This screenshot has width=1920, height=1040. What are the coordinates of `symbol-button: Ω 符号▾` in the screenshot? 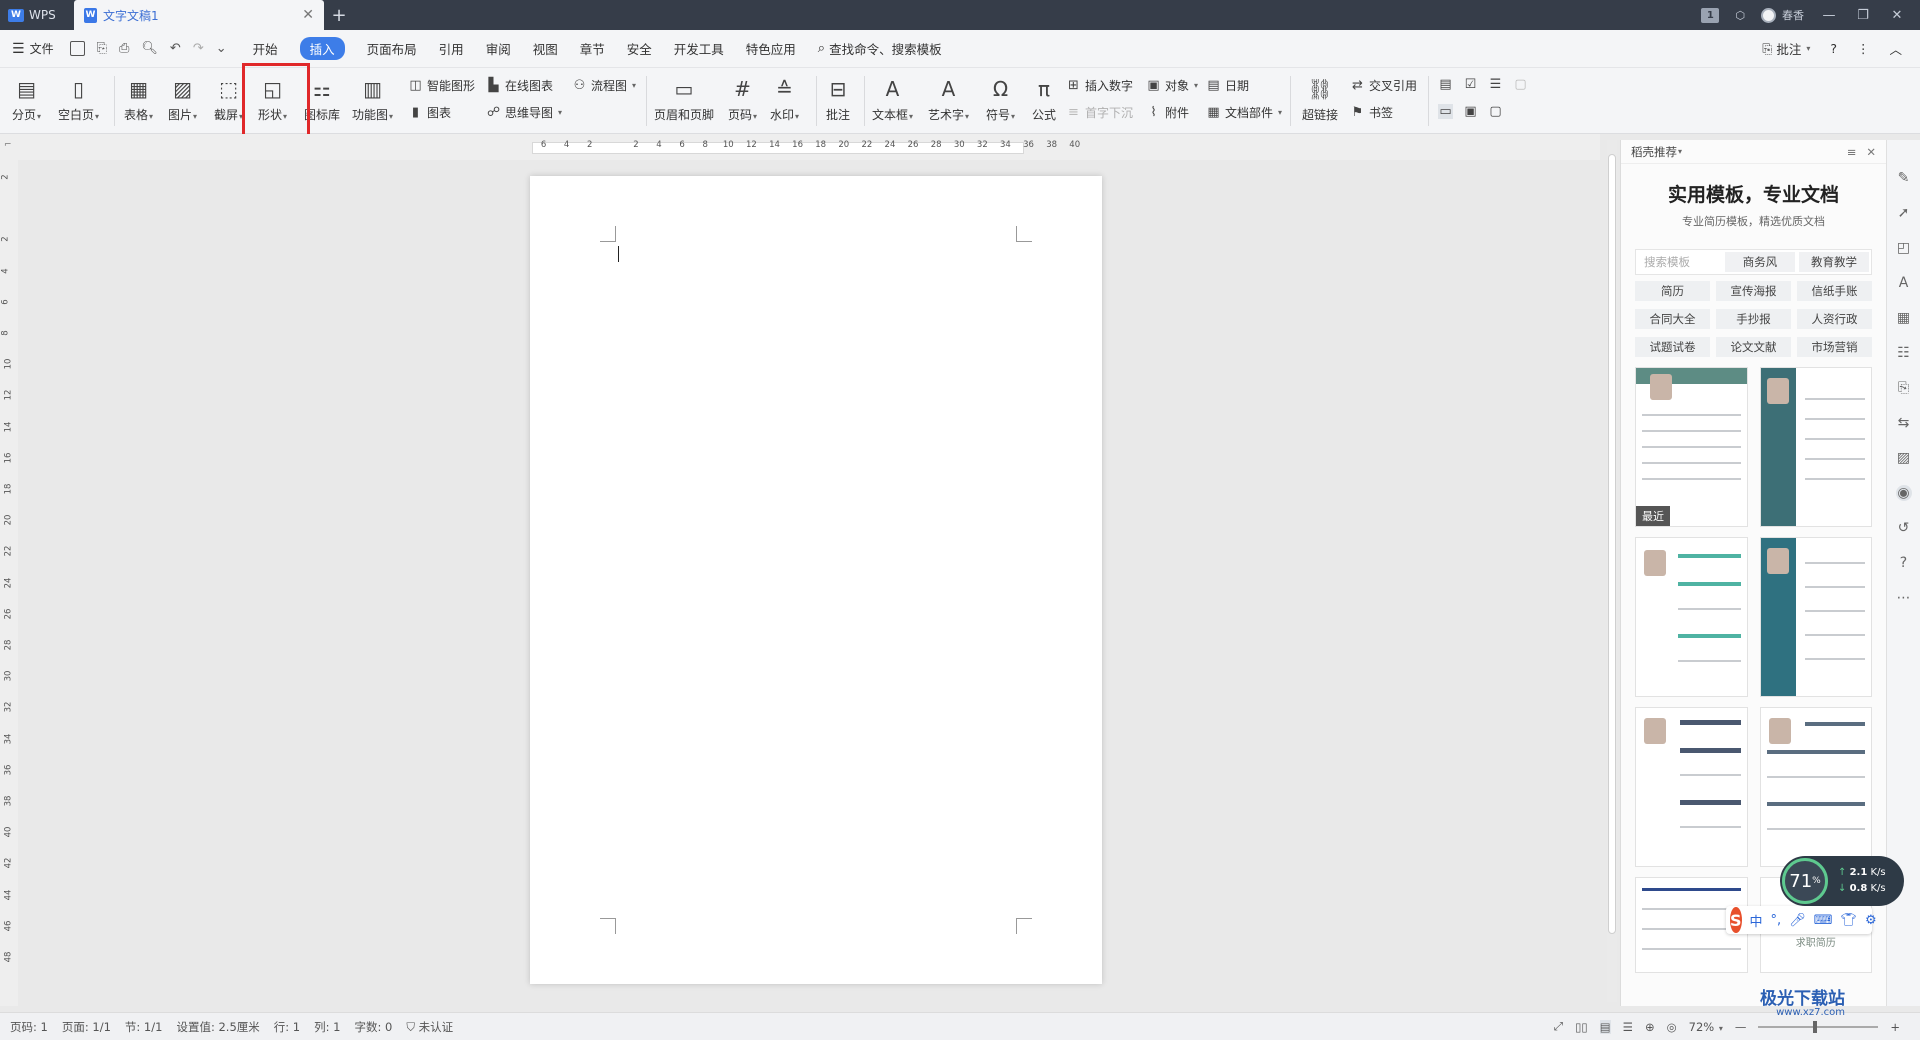 It's located at (1000, 95).